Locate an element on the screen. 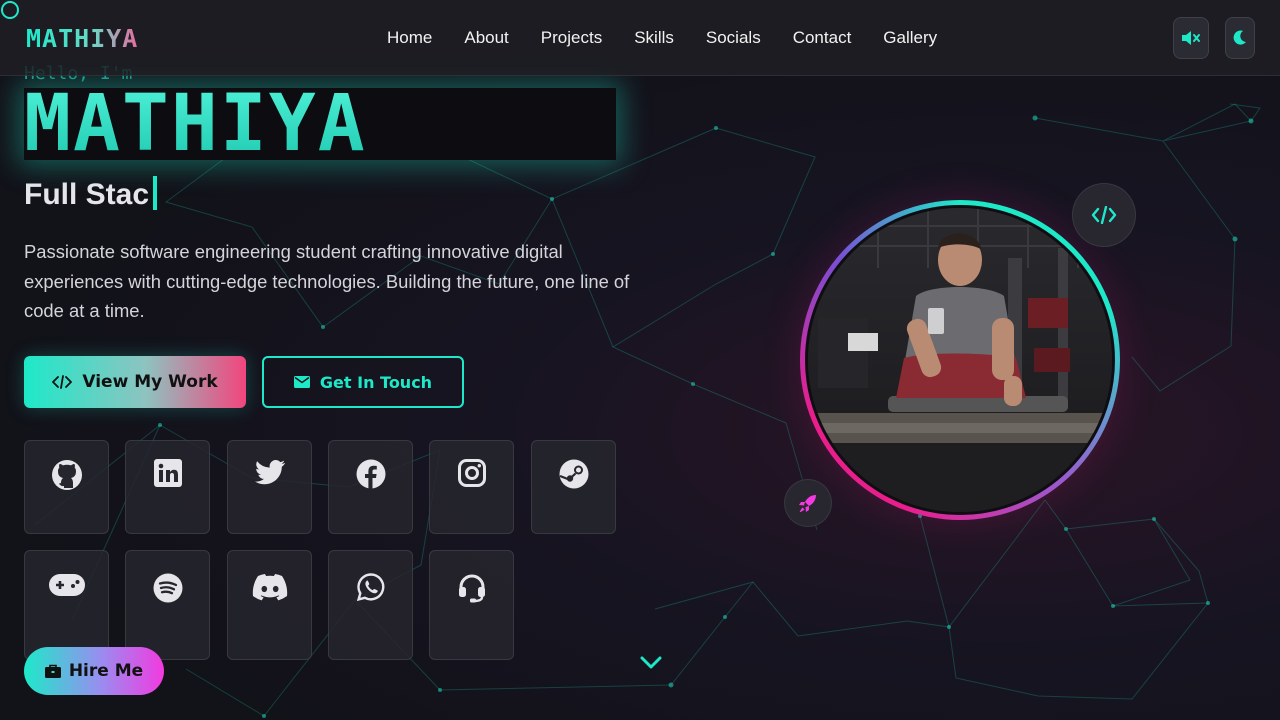 This screenshot has height=720, width=1280. social-spotify-button is located at coordinates (167, 605).